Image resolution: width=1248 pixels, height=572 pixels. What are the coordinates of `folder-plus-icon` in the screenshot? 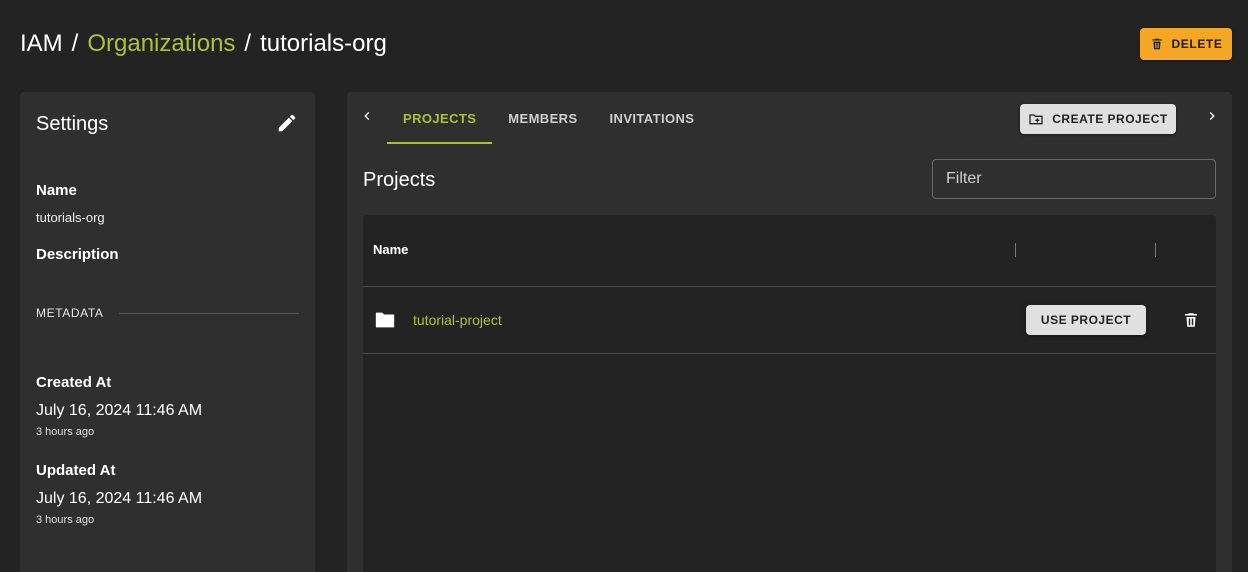 It's located at (1036, 119).